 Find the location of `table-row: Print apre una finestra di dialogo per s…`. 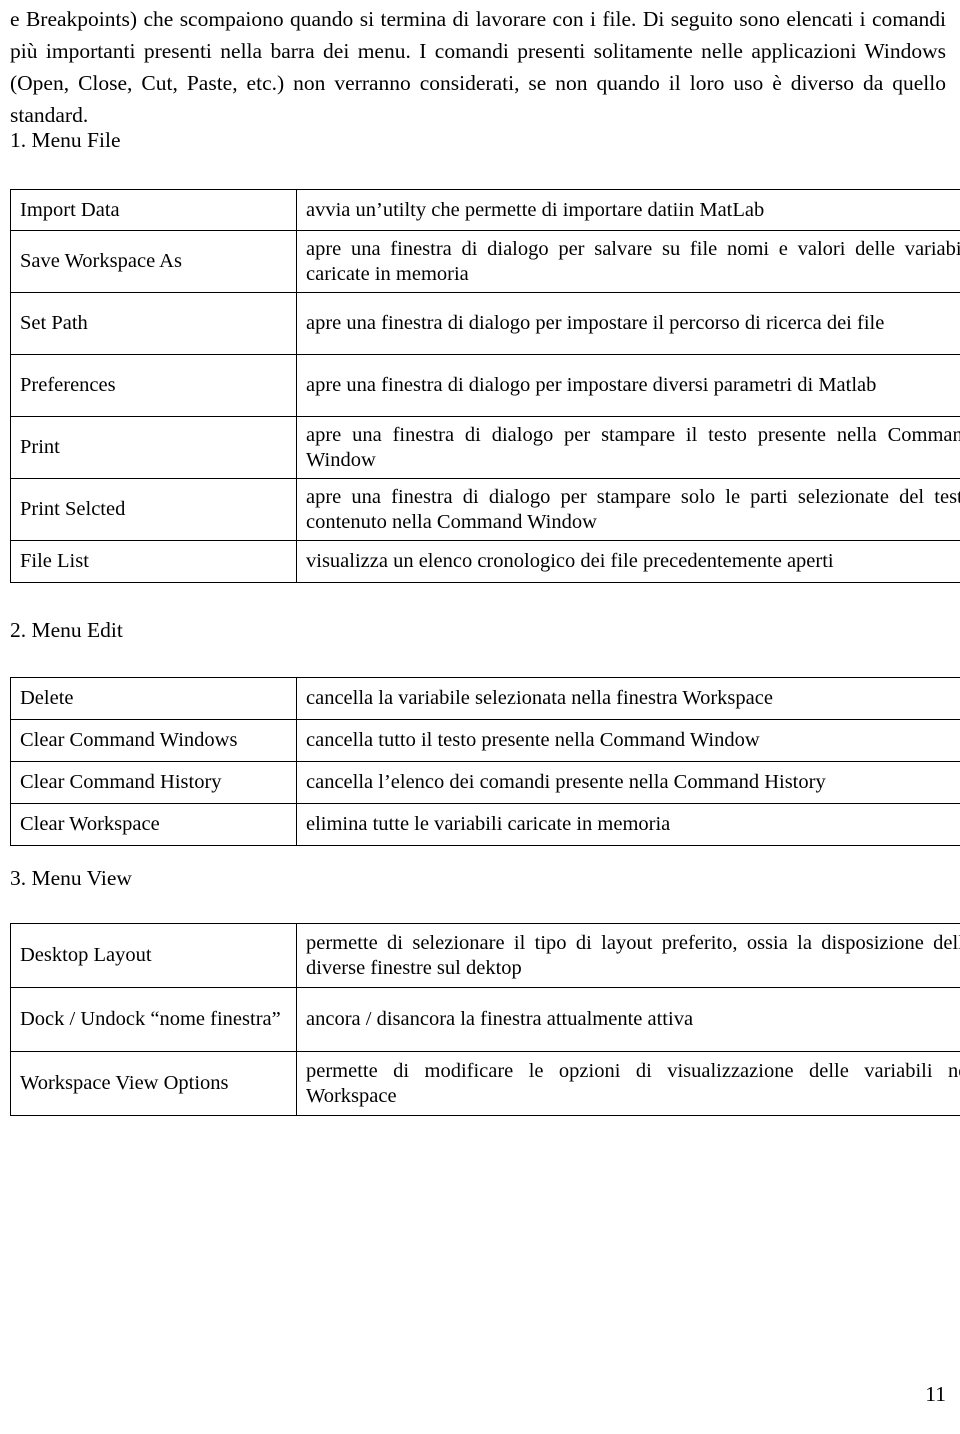

table-row: Print apre una finestra di dialogo per s… is located at coordinates (485, 447).